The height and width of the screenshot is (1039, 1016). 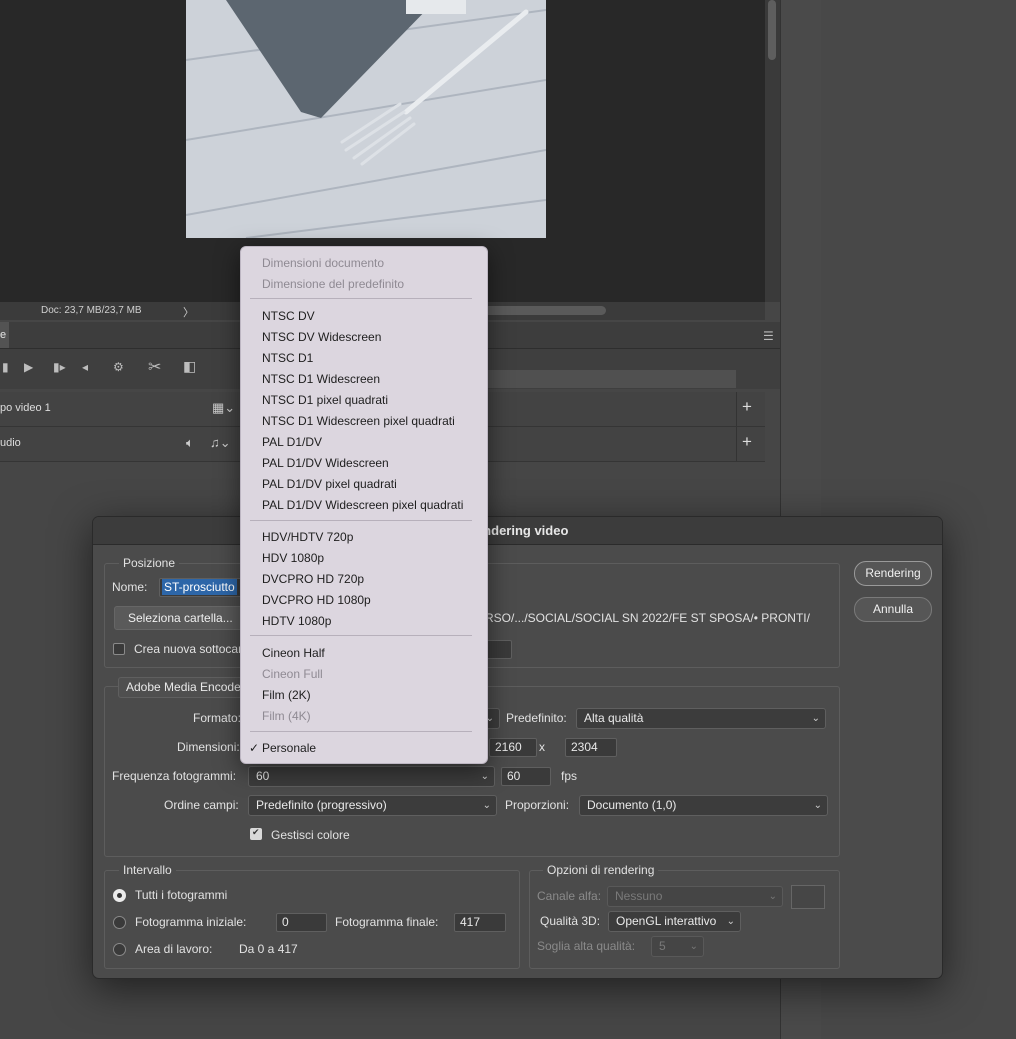 What do you see at coordinates (188, 312) in the screenshot?
I see `status-menu-arrow-icon: 〉` at bounding box center [188, 312].